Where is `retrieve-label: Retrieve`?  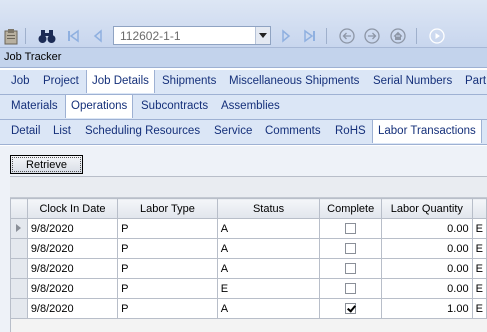 retrieve-label: Retrieve is located at coordinates (46, 164).